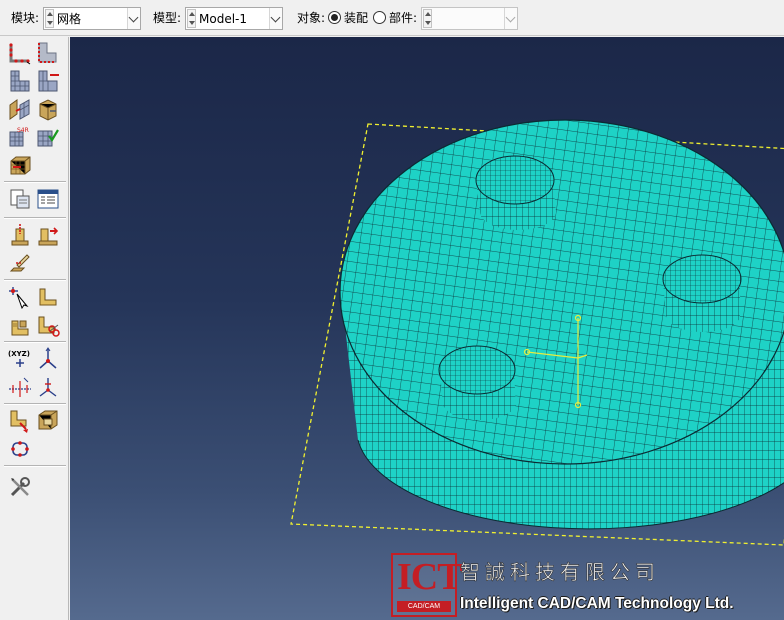 The image size is (784, 620). I want to click on mesh-toolbox: S4R (XYZ), so click(34, 328).